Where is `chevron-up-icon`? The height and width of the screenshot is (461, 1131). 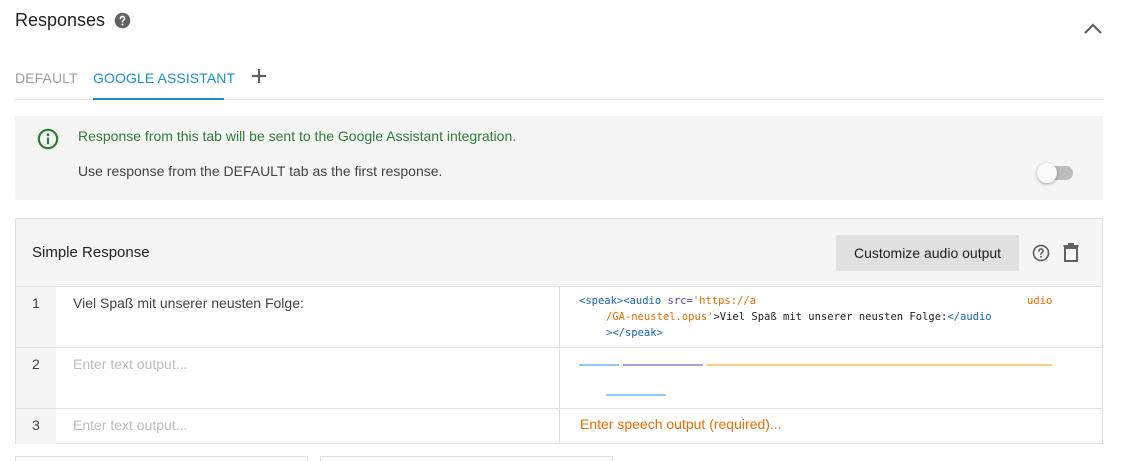
chevron-up-icon is located at coordinates (1093, 28).